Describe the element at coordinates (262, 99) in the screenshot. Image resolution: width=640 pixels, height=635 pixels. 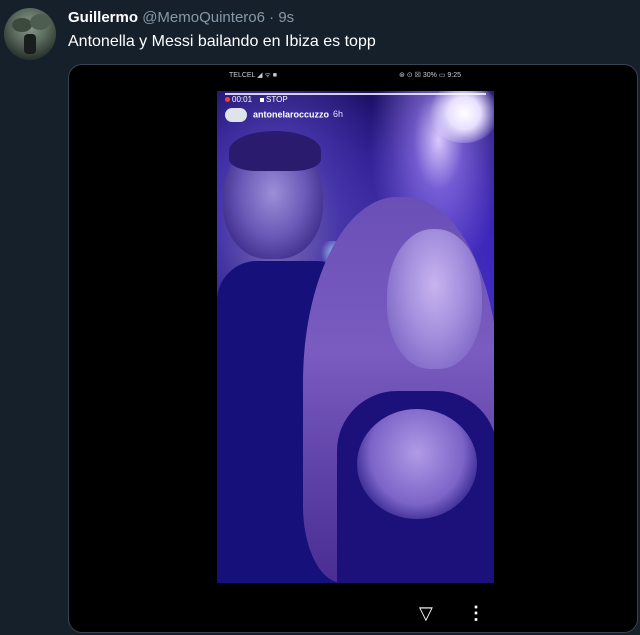
I see `stop-icon` at that location.